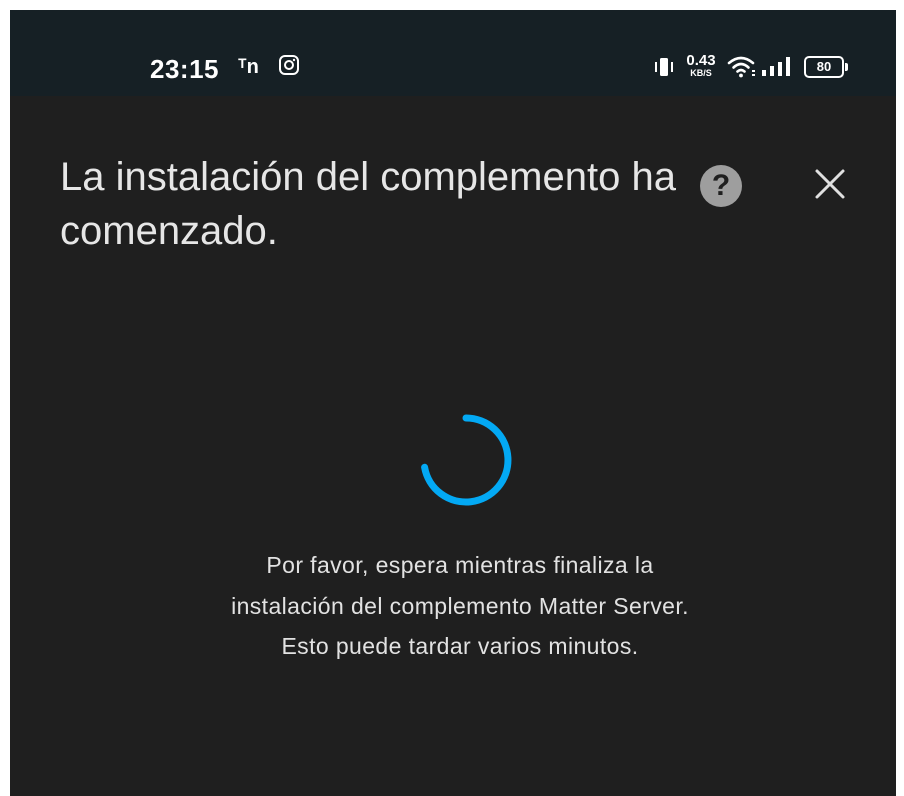 The height and width of the screenshot is (796, 904). I want to click on instagram-icon, so click(289, 67).